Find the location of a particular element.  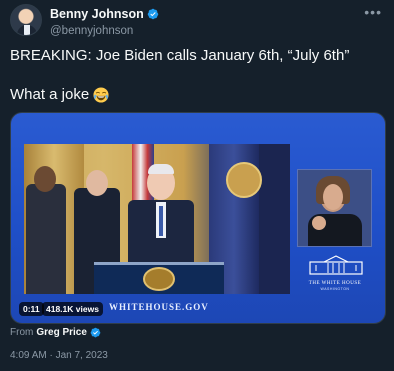

author-display-name: Benny Johnson is located at coordinates (97, 14).